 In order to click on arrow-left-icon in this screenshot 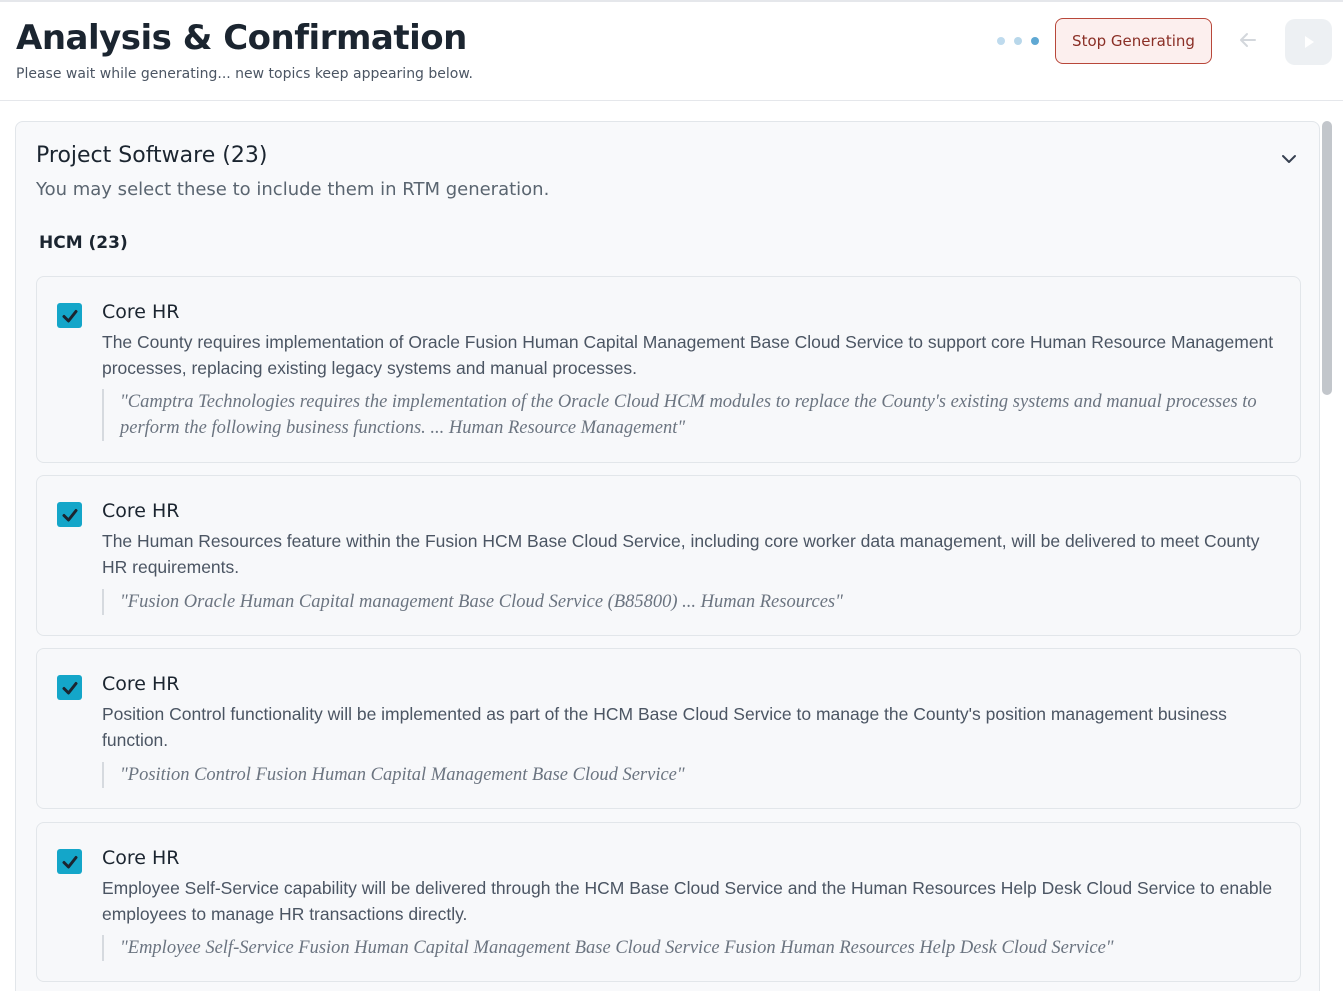, I will do `click(1248, 40)`.